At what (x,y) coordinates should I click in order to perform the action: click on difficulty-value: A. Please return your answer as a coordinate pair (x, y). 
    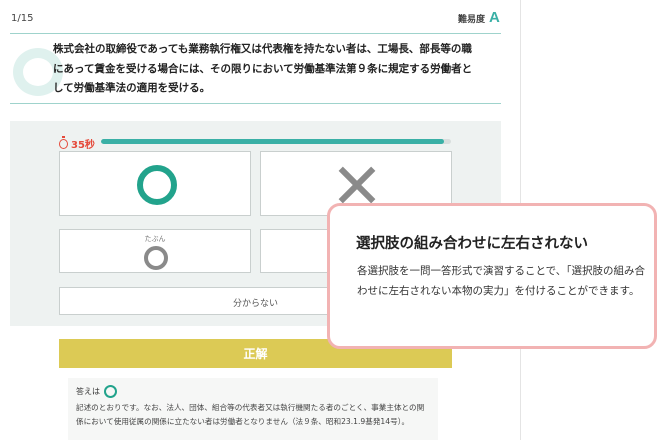
    Looking at the image, I should click on (494, 17).